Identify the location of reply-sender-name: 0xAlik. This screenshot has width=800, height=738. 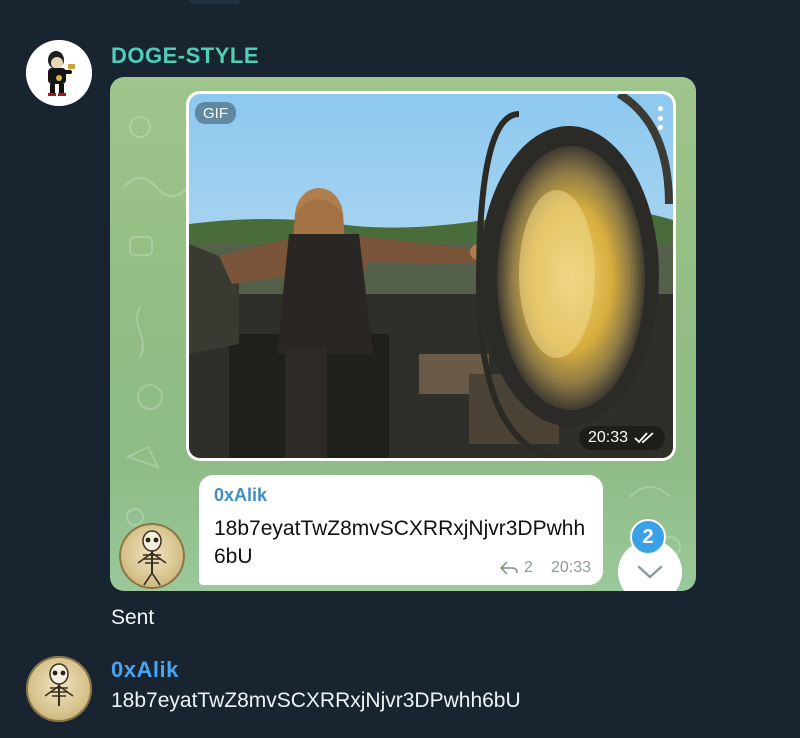
(240, 495).